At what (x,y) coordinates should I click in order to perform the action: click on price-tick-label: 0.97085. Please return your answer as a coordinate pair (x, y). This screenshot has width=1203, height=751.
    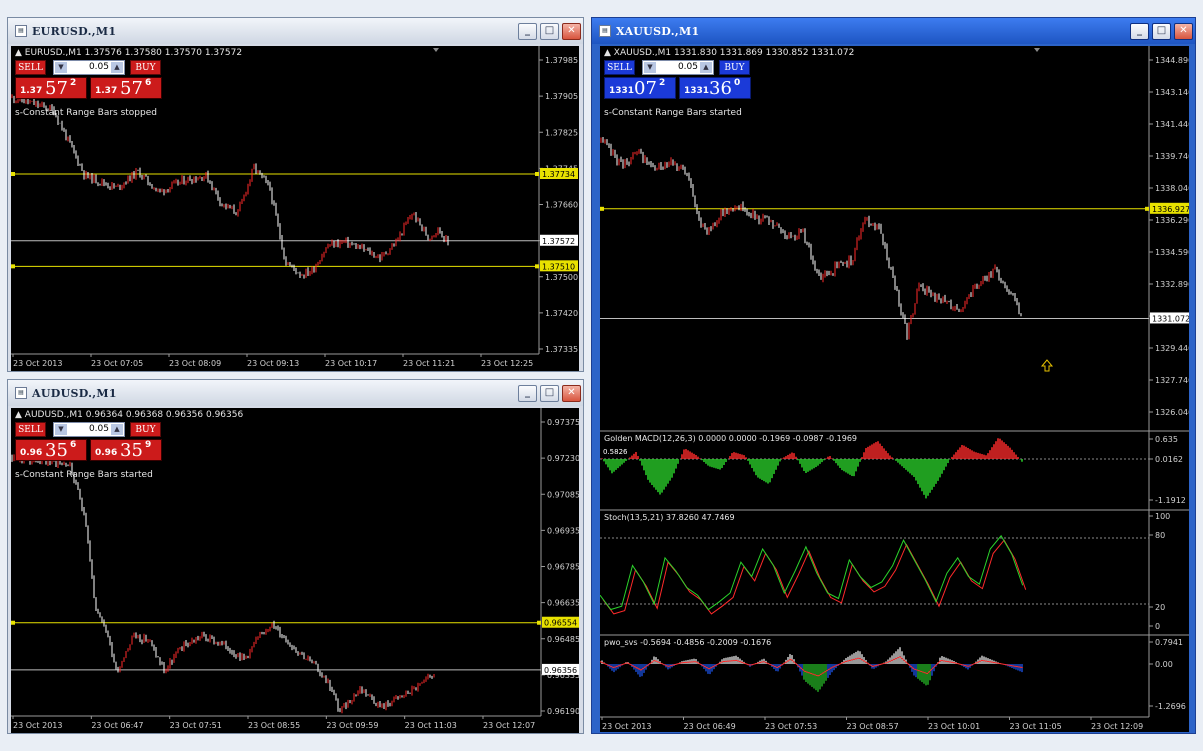
    Looking at the image, I should click on (563, 494).